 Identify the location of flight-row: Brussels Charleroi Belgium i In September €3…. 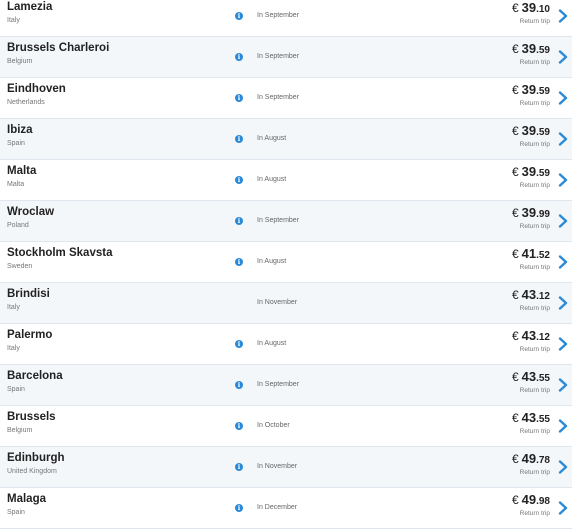
(286, 57).